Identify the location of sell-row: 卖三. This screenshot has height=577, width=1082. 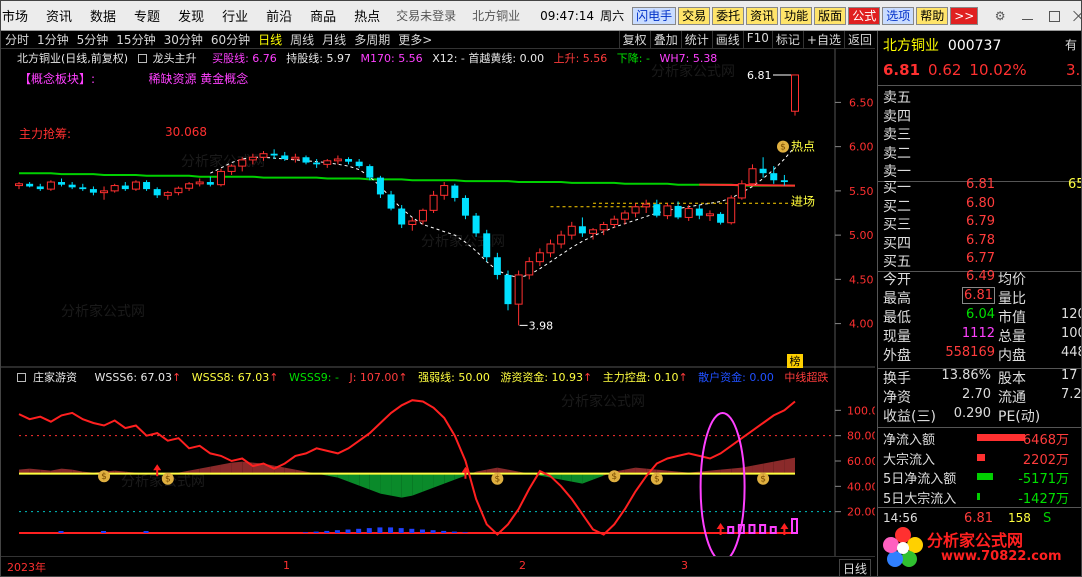
(982, 133).